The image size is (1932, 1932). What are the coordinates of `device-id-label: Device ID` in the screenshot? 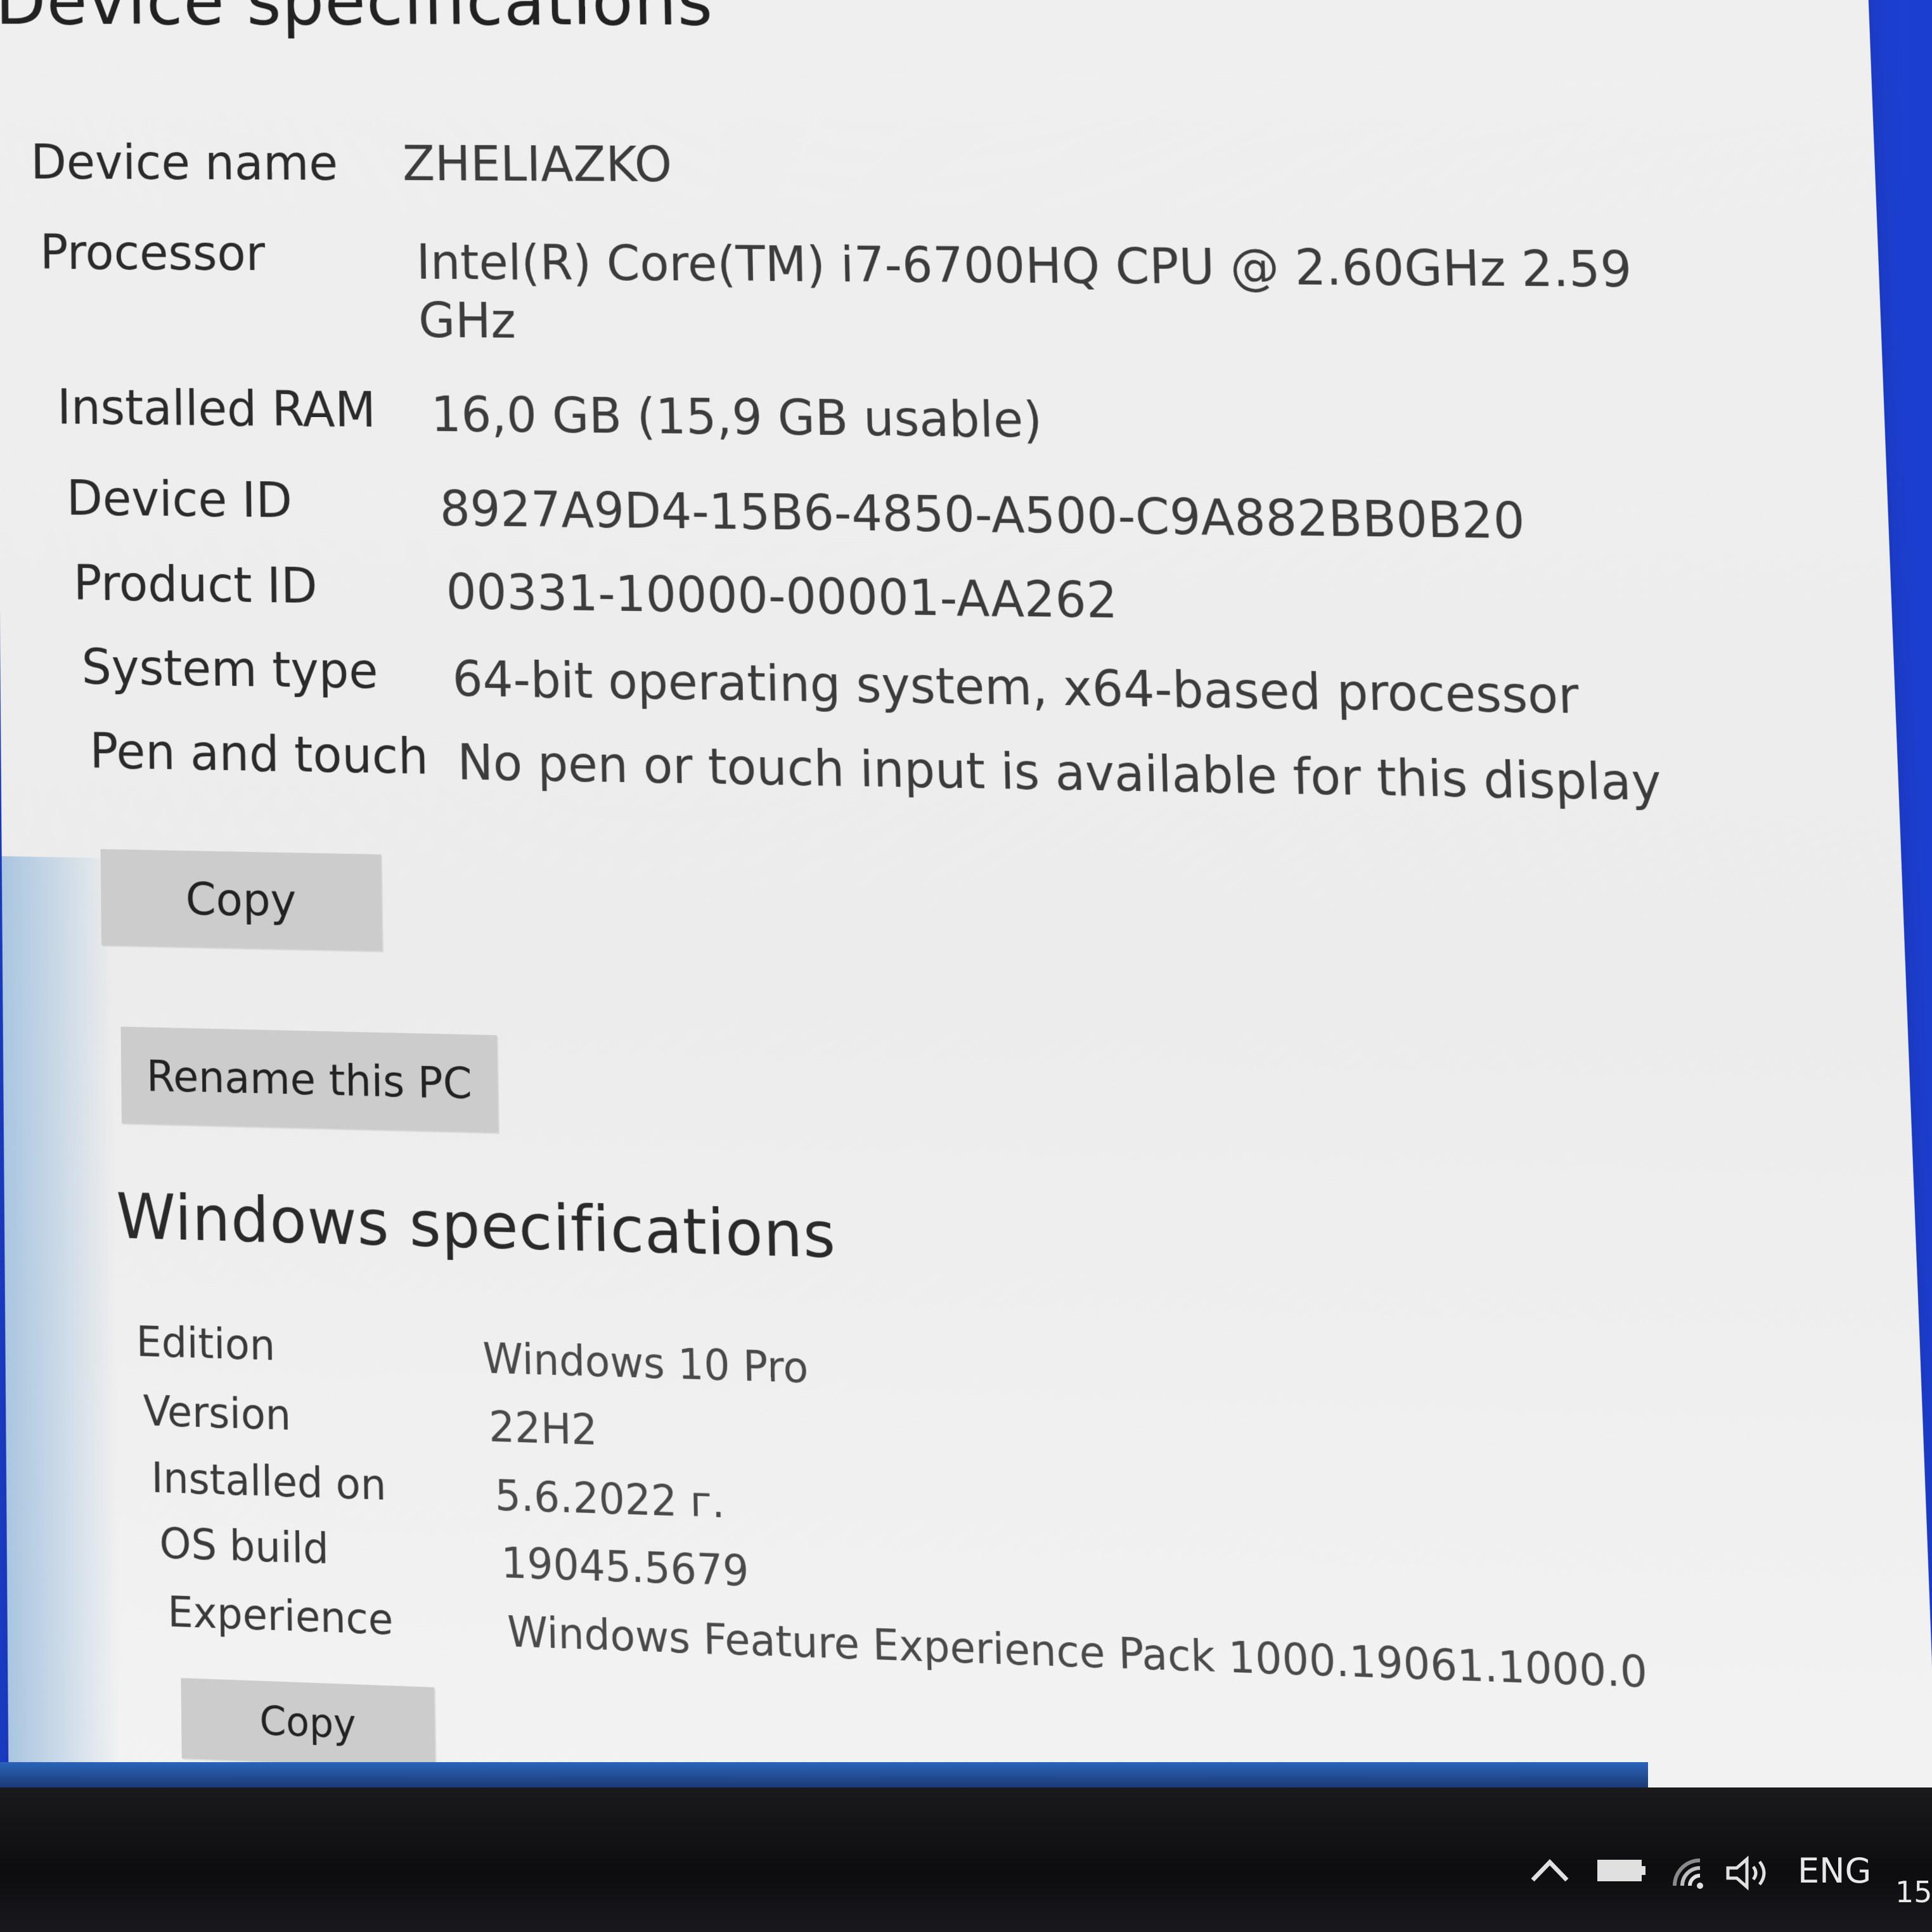 It's located at (179, 499).